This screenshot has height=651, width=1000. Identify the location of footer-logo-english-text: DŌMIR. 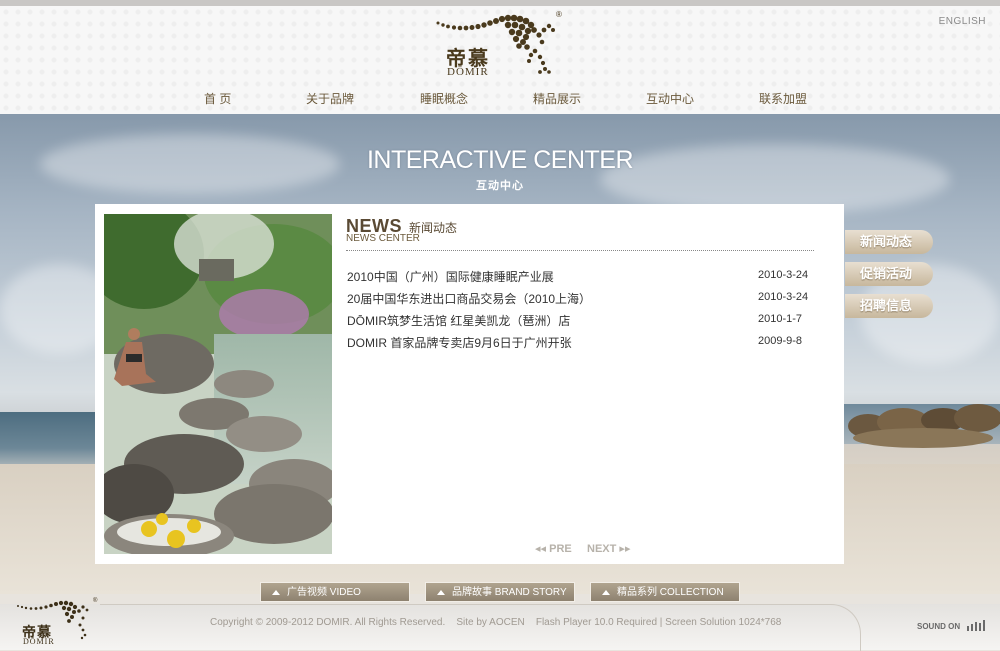
(39, 641).